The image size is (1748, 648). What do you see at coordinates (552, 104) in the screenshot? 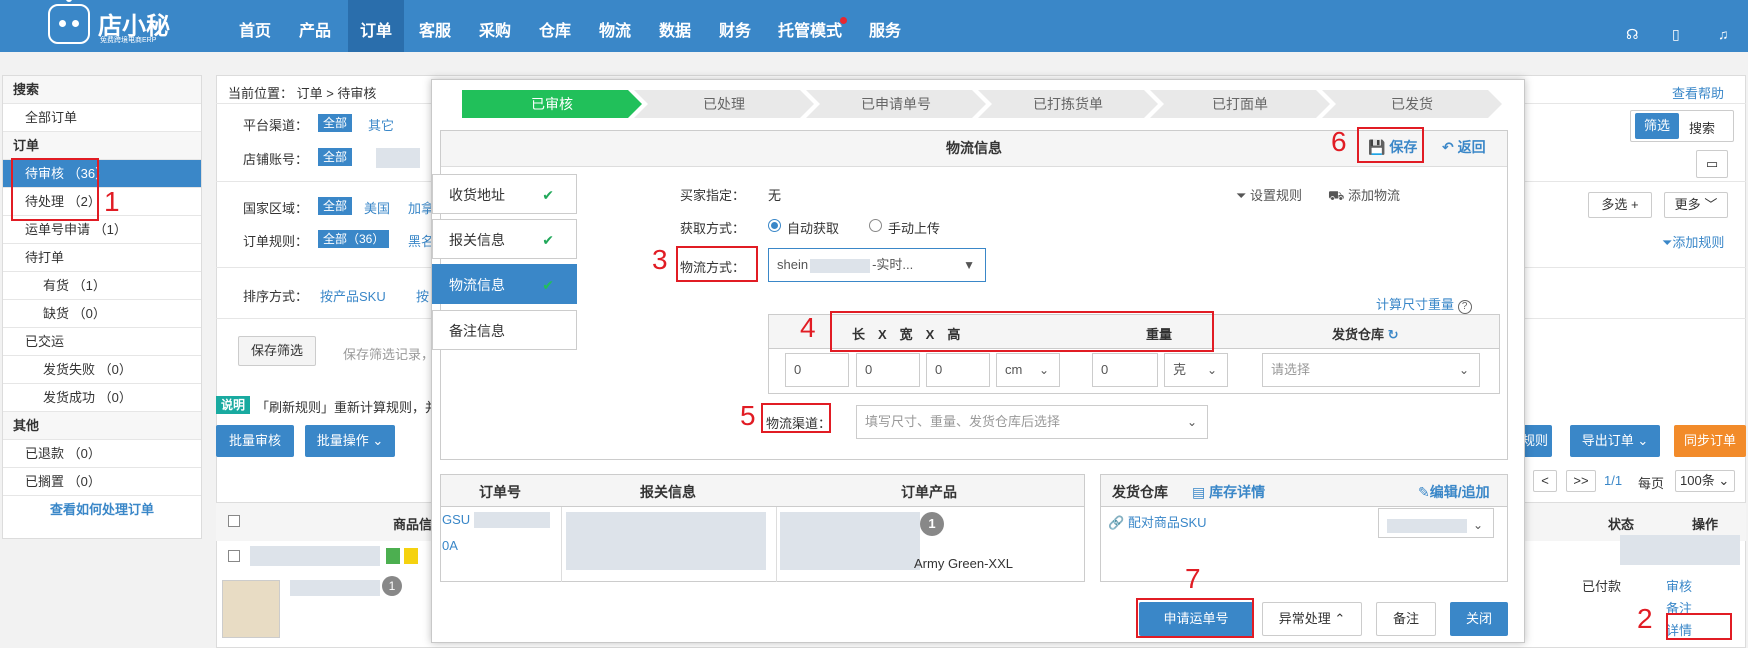
I see `step-reviewed: 已审核` at bounding box center [552, 104].